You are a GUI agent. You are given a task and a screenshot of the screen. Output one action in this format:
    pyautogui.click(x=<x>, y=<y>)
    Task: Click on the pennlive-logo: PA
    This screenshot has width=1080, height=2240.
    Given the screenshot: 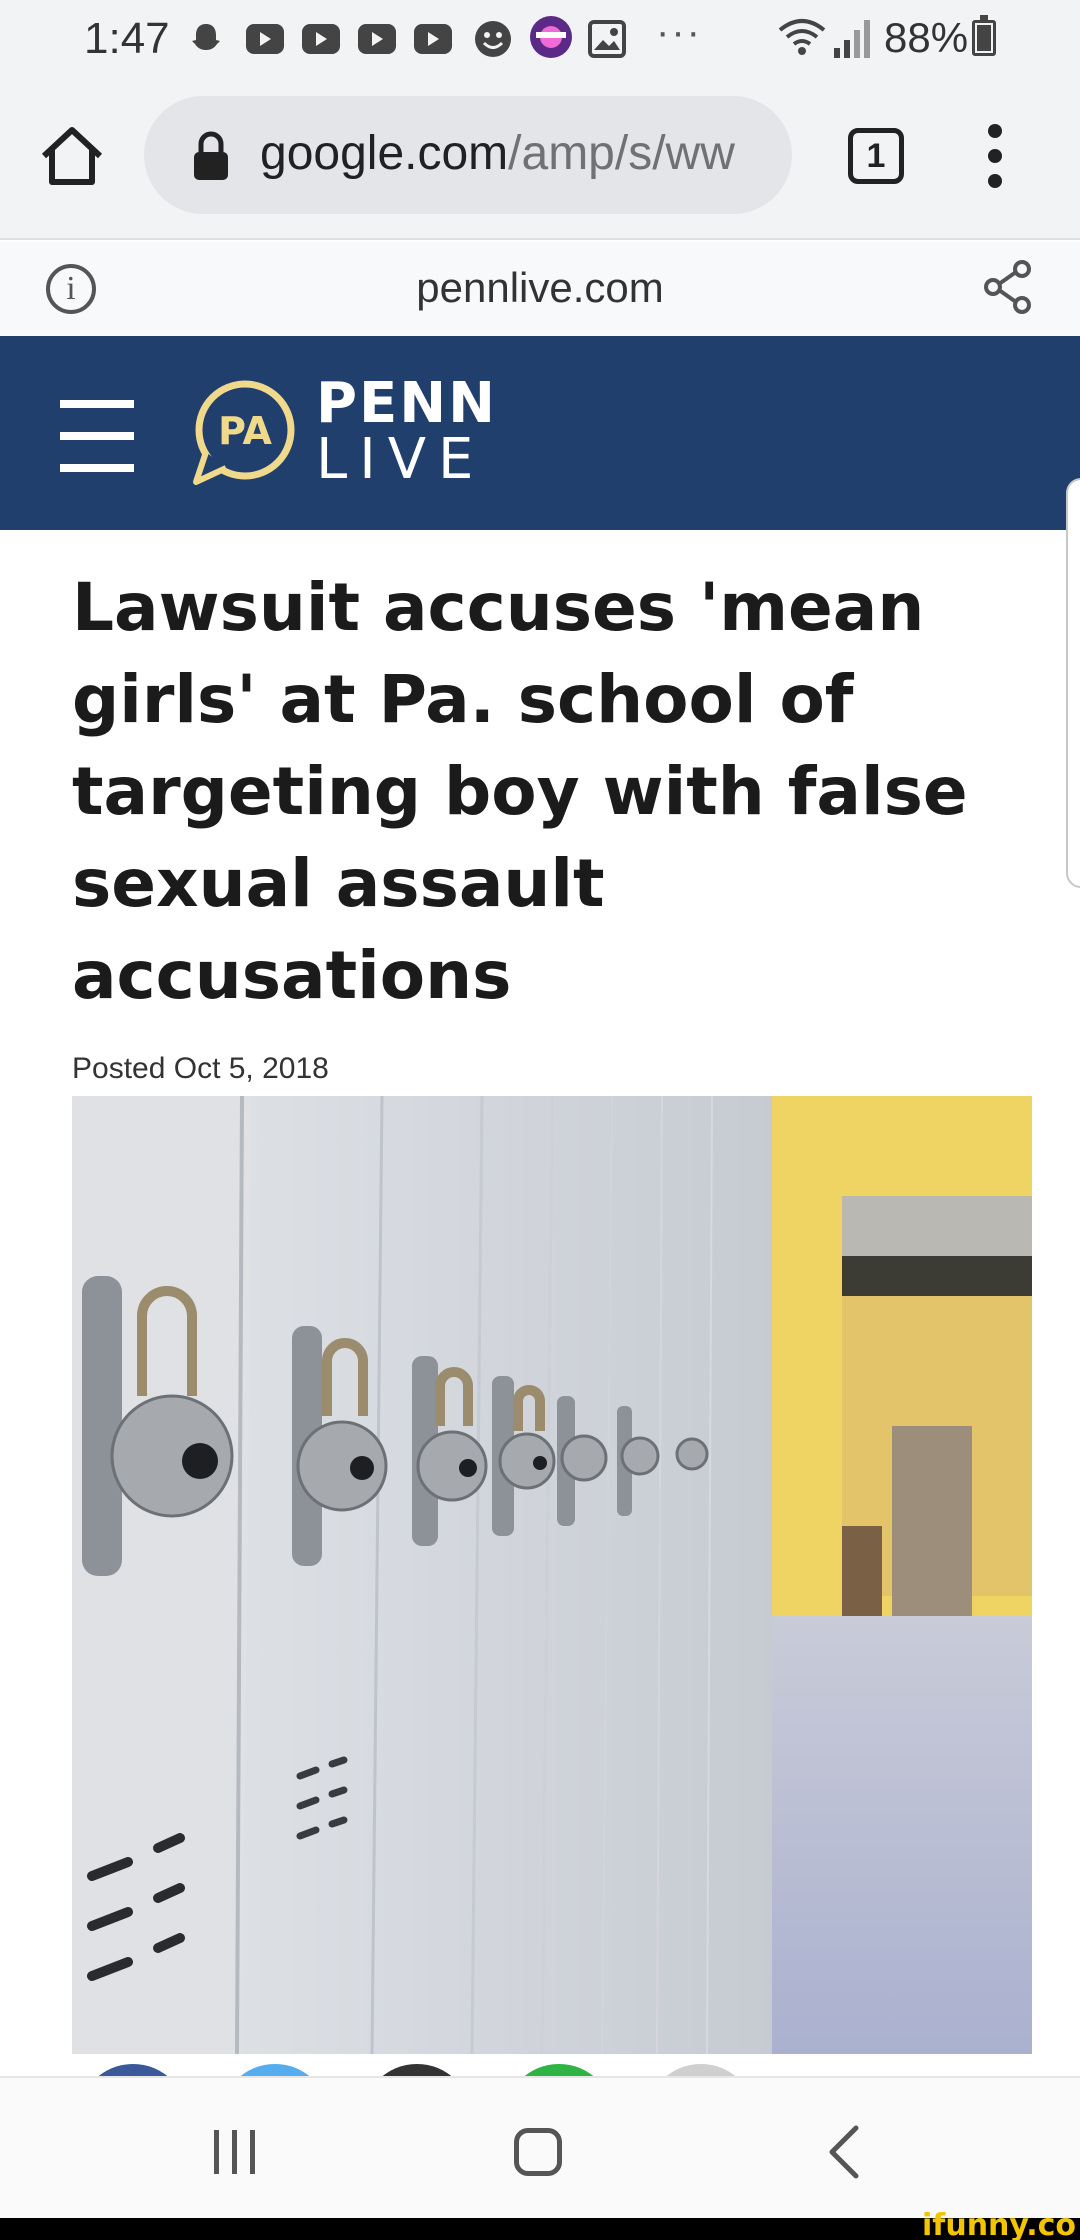 What is the action you would take?
    pyautogui.click(x=245, y=433)
    